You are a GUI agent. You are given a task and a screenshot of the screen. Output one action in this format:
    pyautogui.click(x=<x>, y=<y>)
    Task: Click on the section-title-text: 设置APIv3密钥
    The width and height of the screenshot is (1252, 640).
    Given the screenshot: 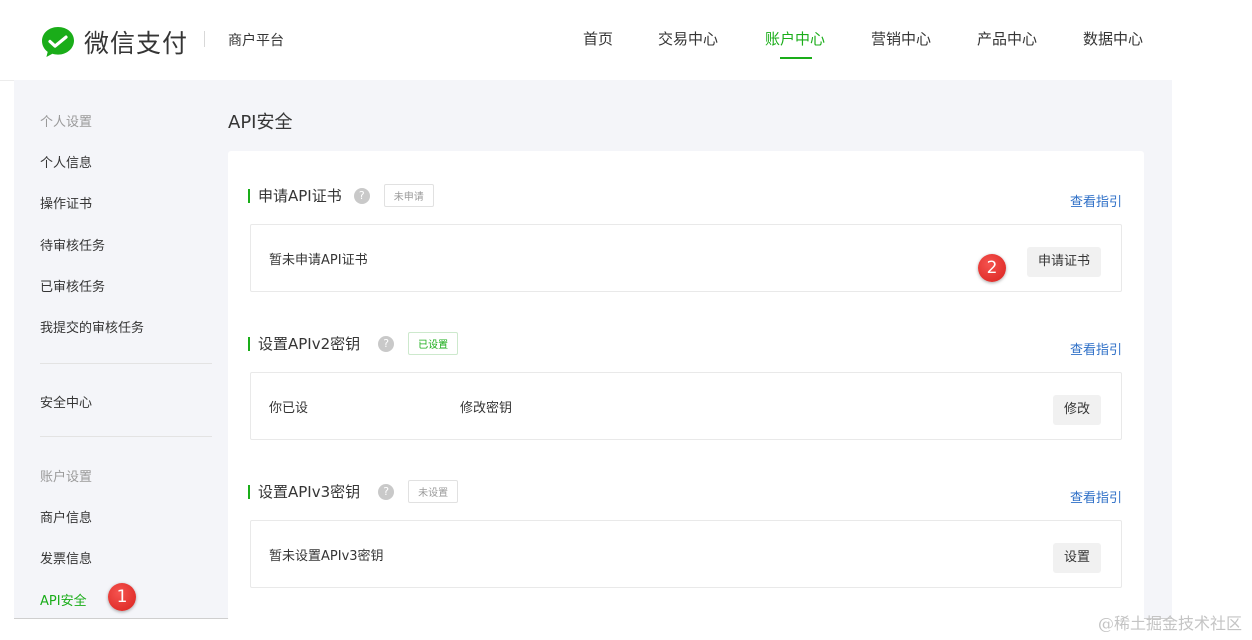 What is the action you would take?
    pyautogui.click(x=309, y=492)
    